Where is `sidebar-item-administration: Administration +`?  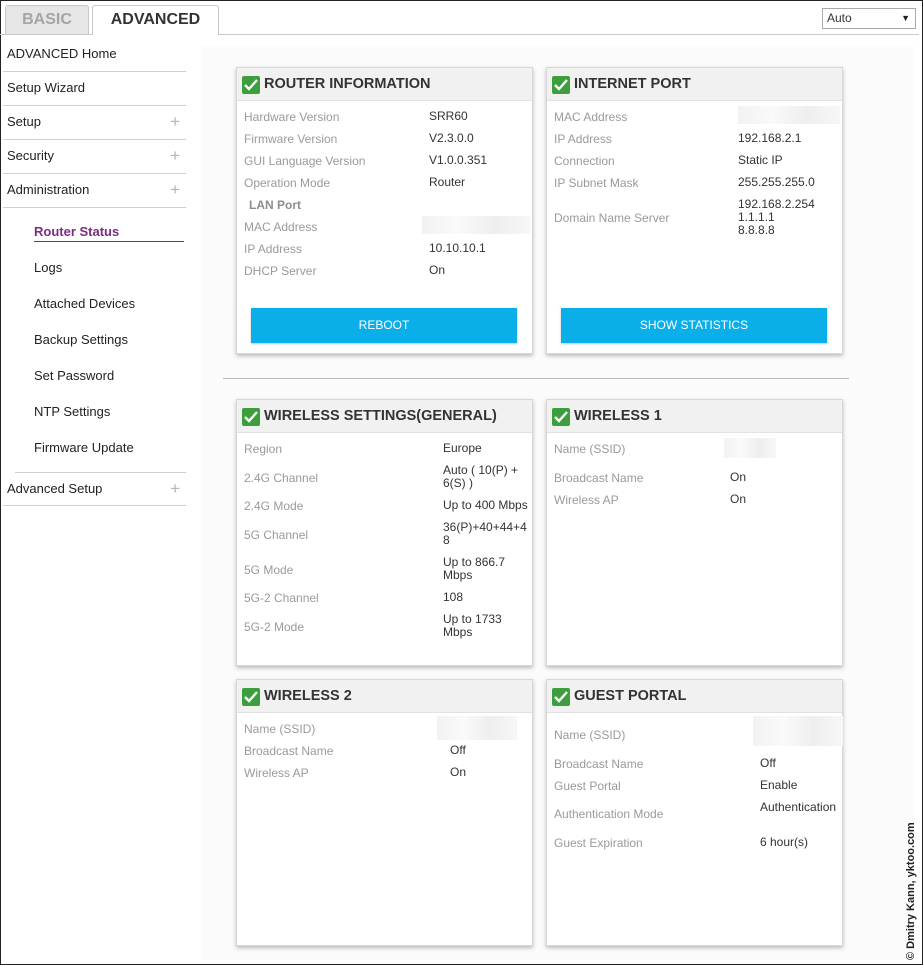
sidebar-item-administration: Administration + is located at coordinates (94, 191).